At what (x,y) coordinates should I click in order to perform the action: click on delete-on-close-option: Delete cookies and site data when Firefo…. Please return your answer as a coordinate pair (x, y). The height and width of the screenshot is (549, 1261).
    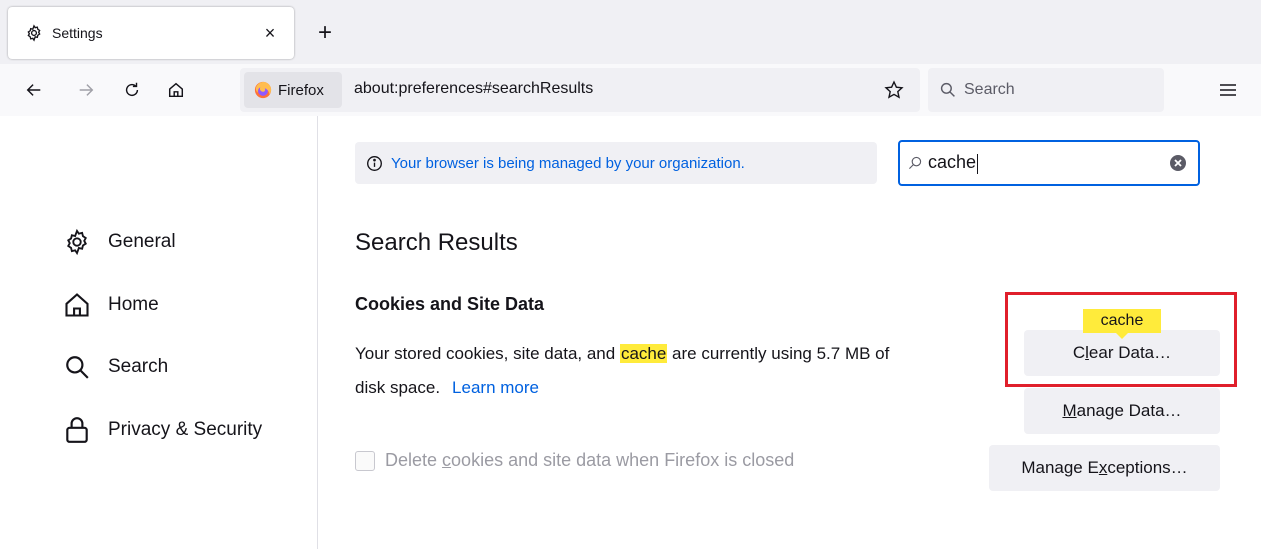
    Looking at the image, I should click on (574, 460).